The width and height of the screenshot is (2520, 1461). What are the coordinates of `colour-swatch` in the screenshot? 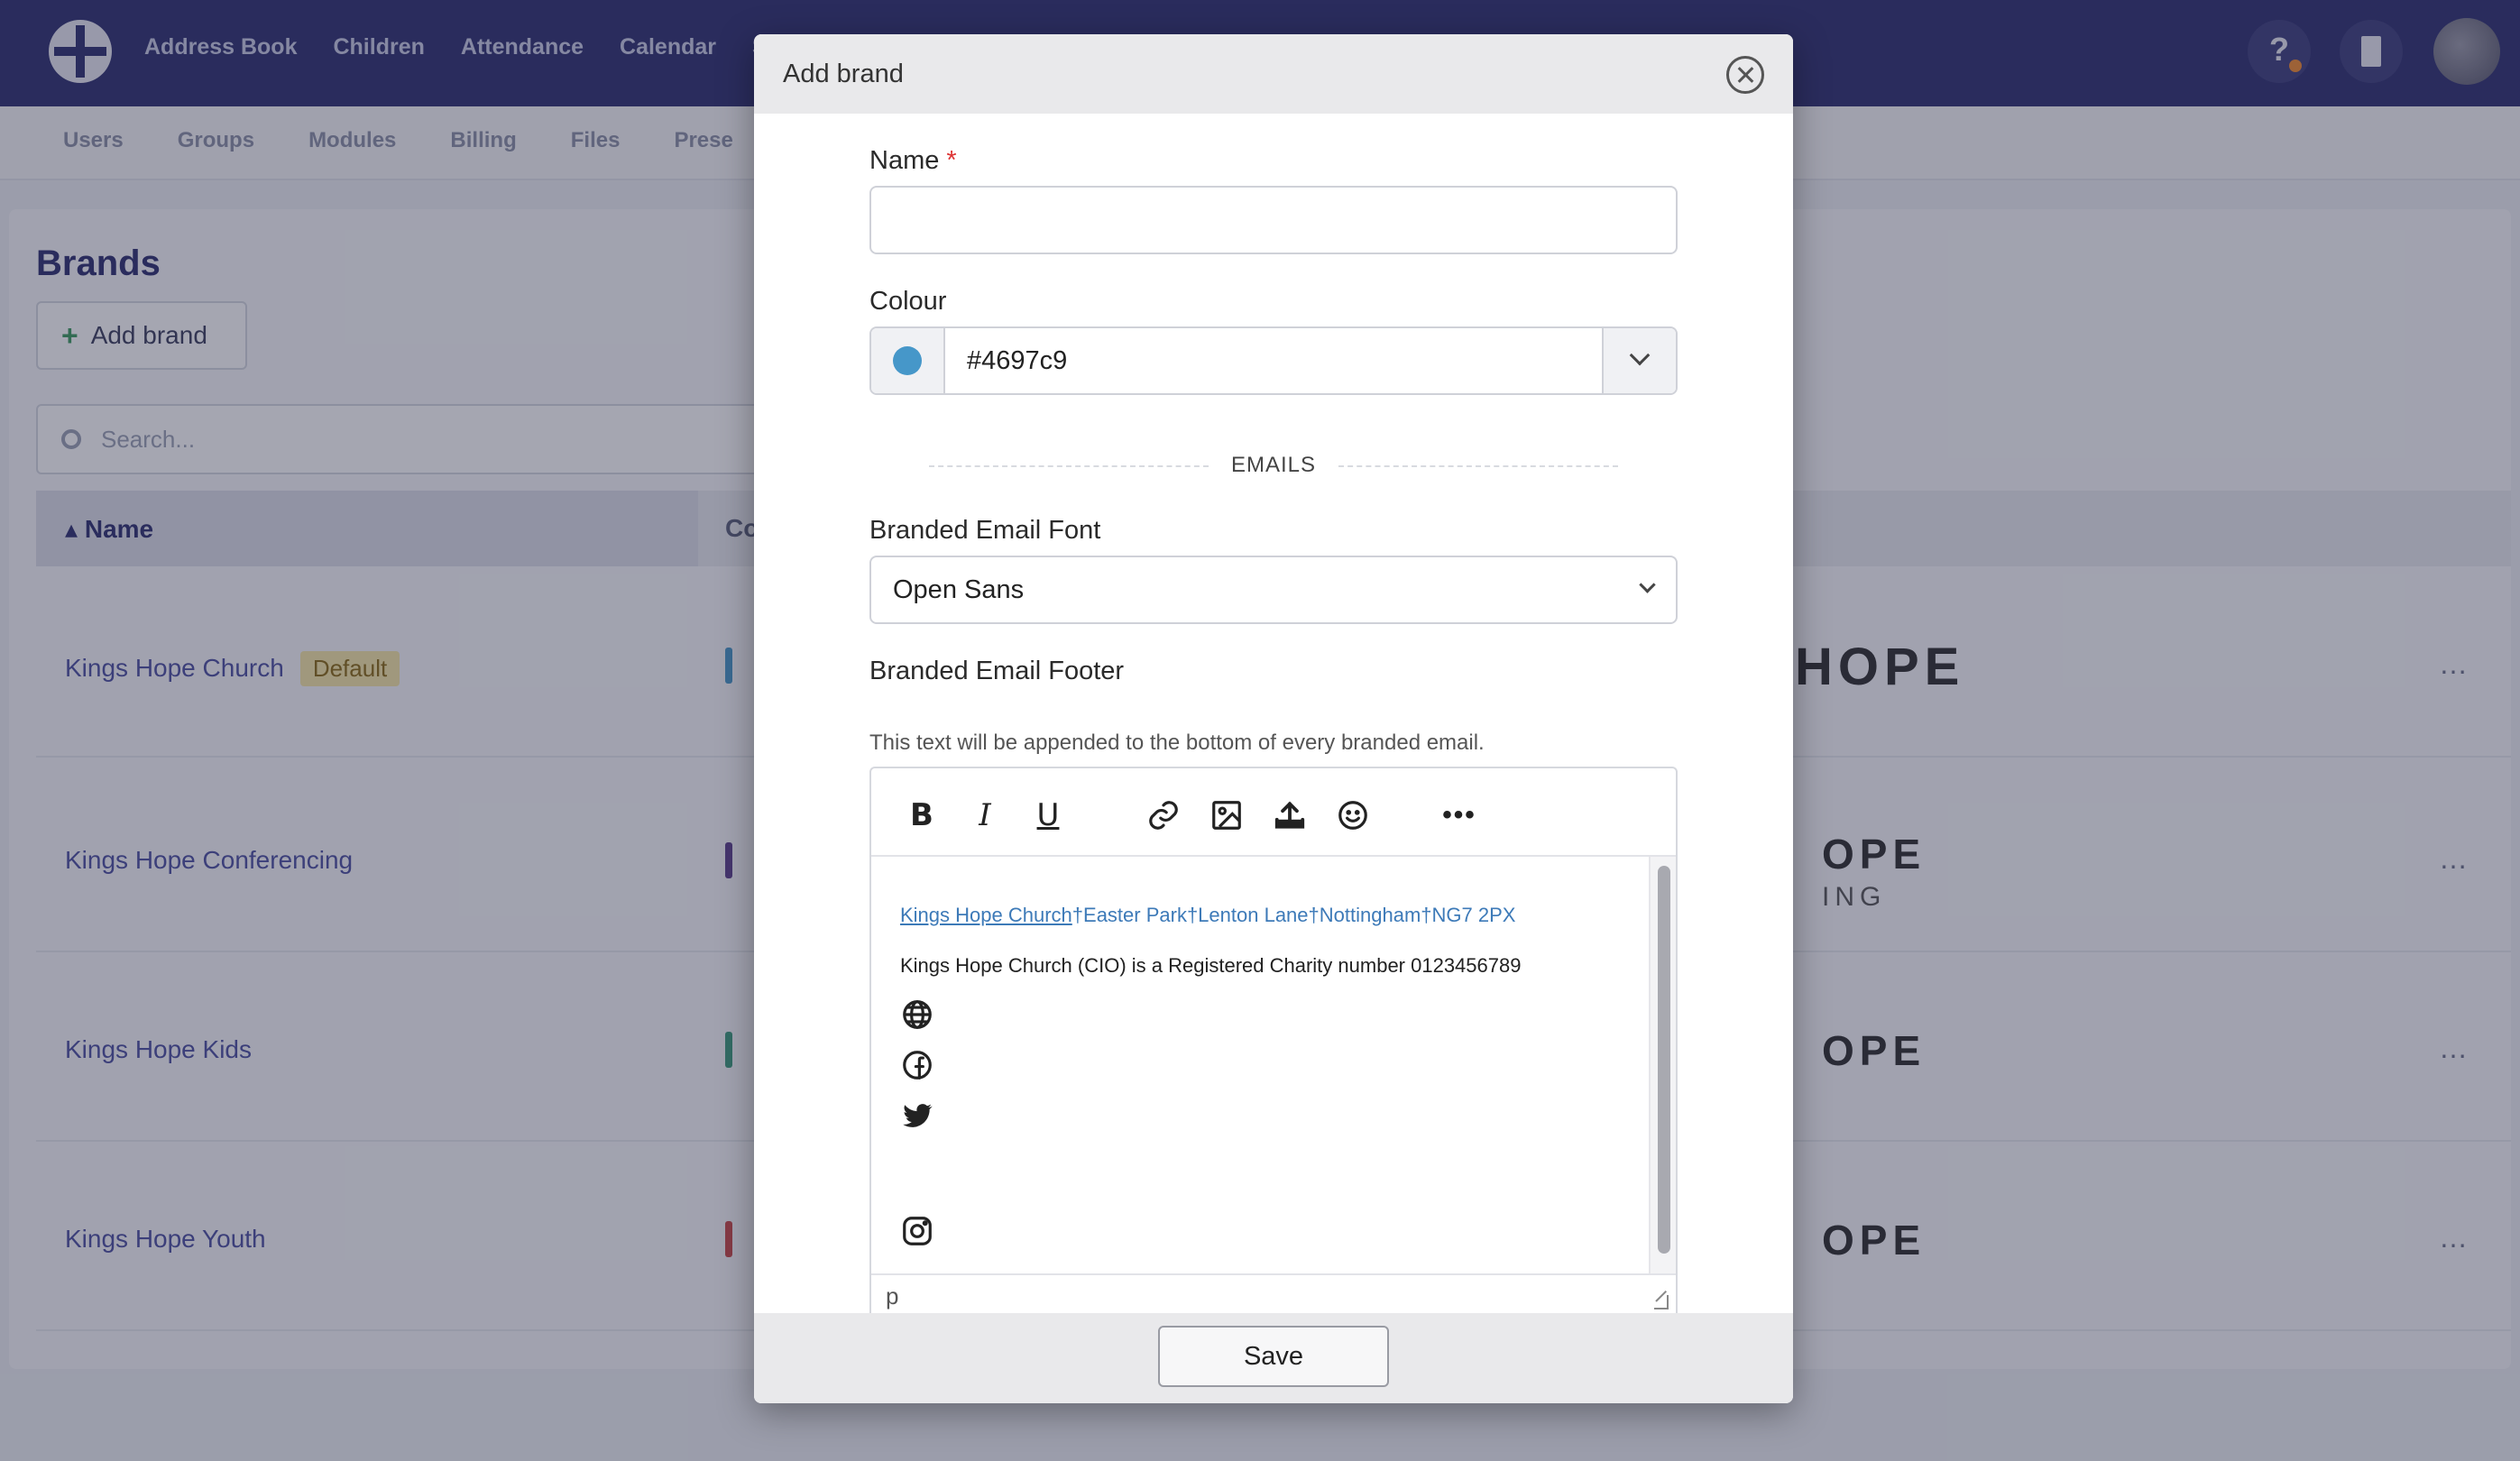 It's located at (908, 361).